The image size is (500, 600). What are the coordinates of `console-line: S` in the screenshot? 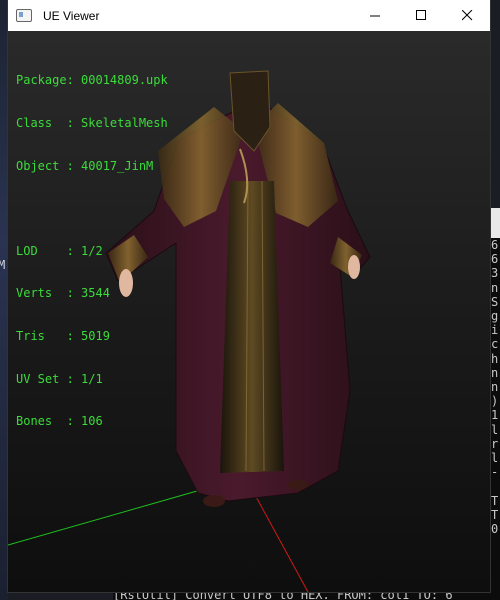 It's located at (495, 301).